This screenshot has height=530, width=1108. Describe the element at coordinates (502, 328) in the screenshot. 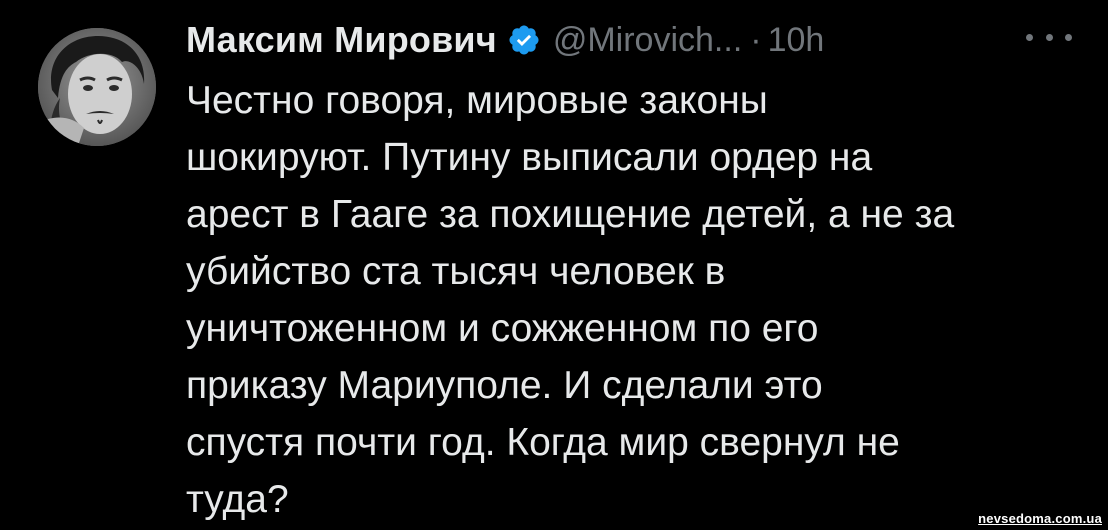

I see `tweet-text-line: уничтоженном и сожженном по его` at that location.